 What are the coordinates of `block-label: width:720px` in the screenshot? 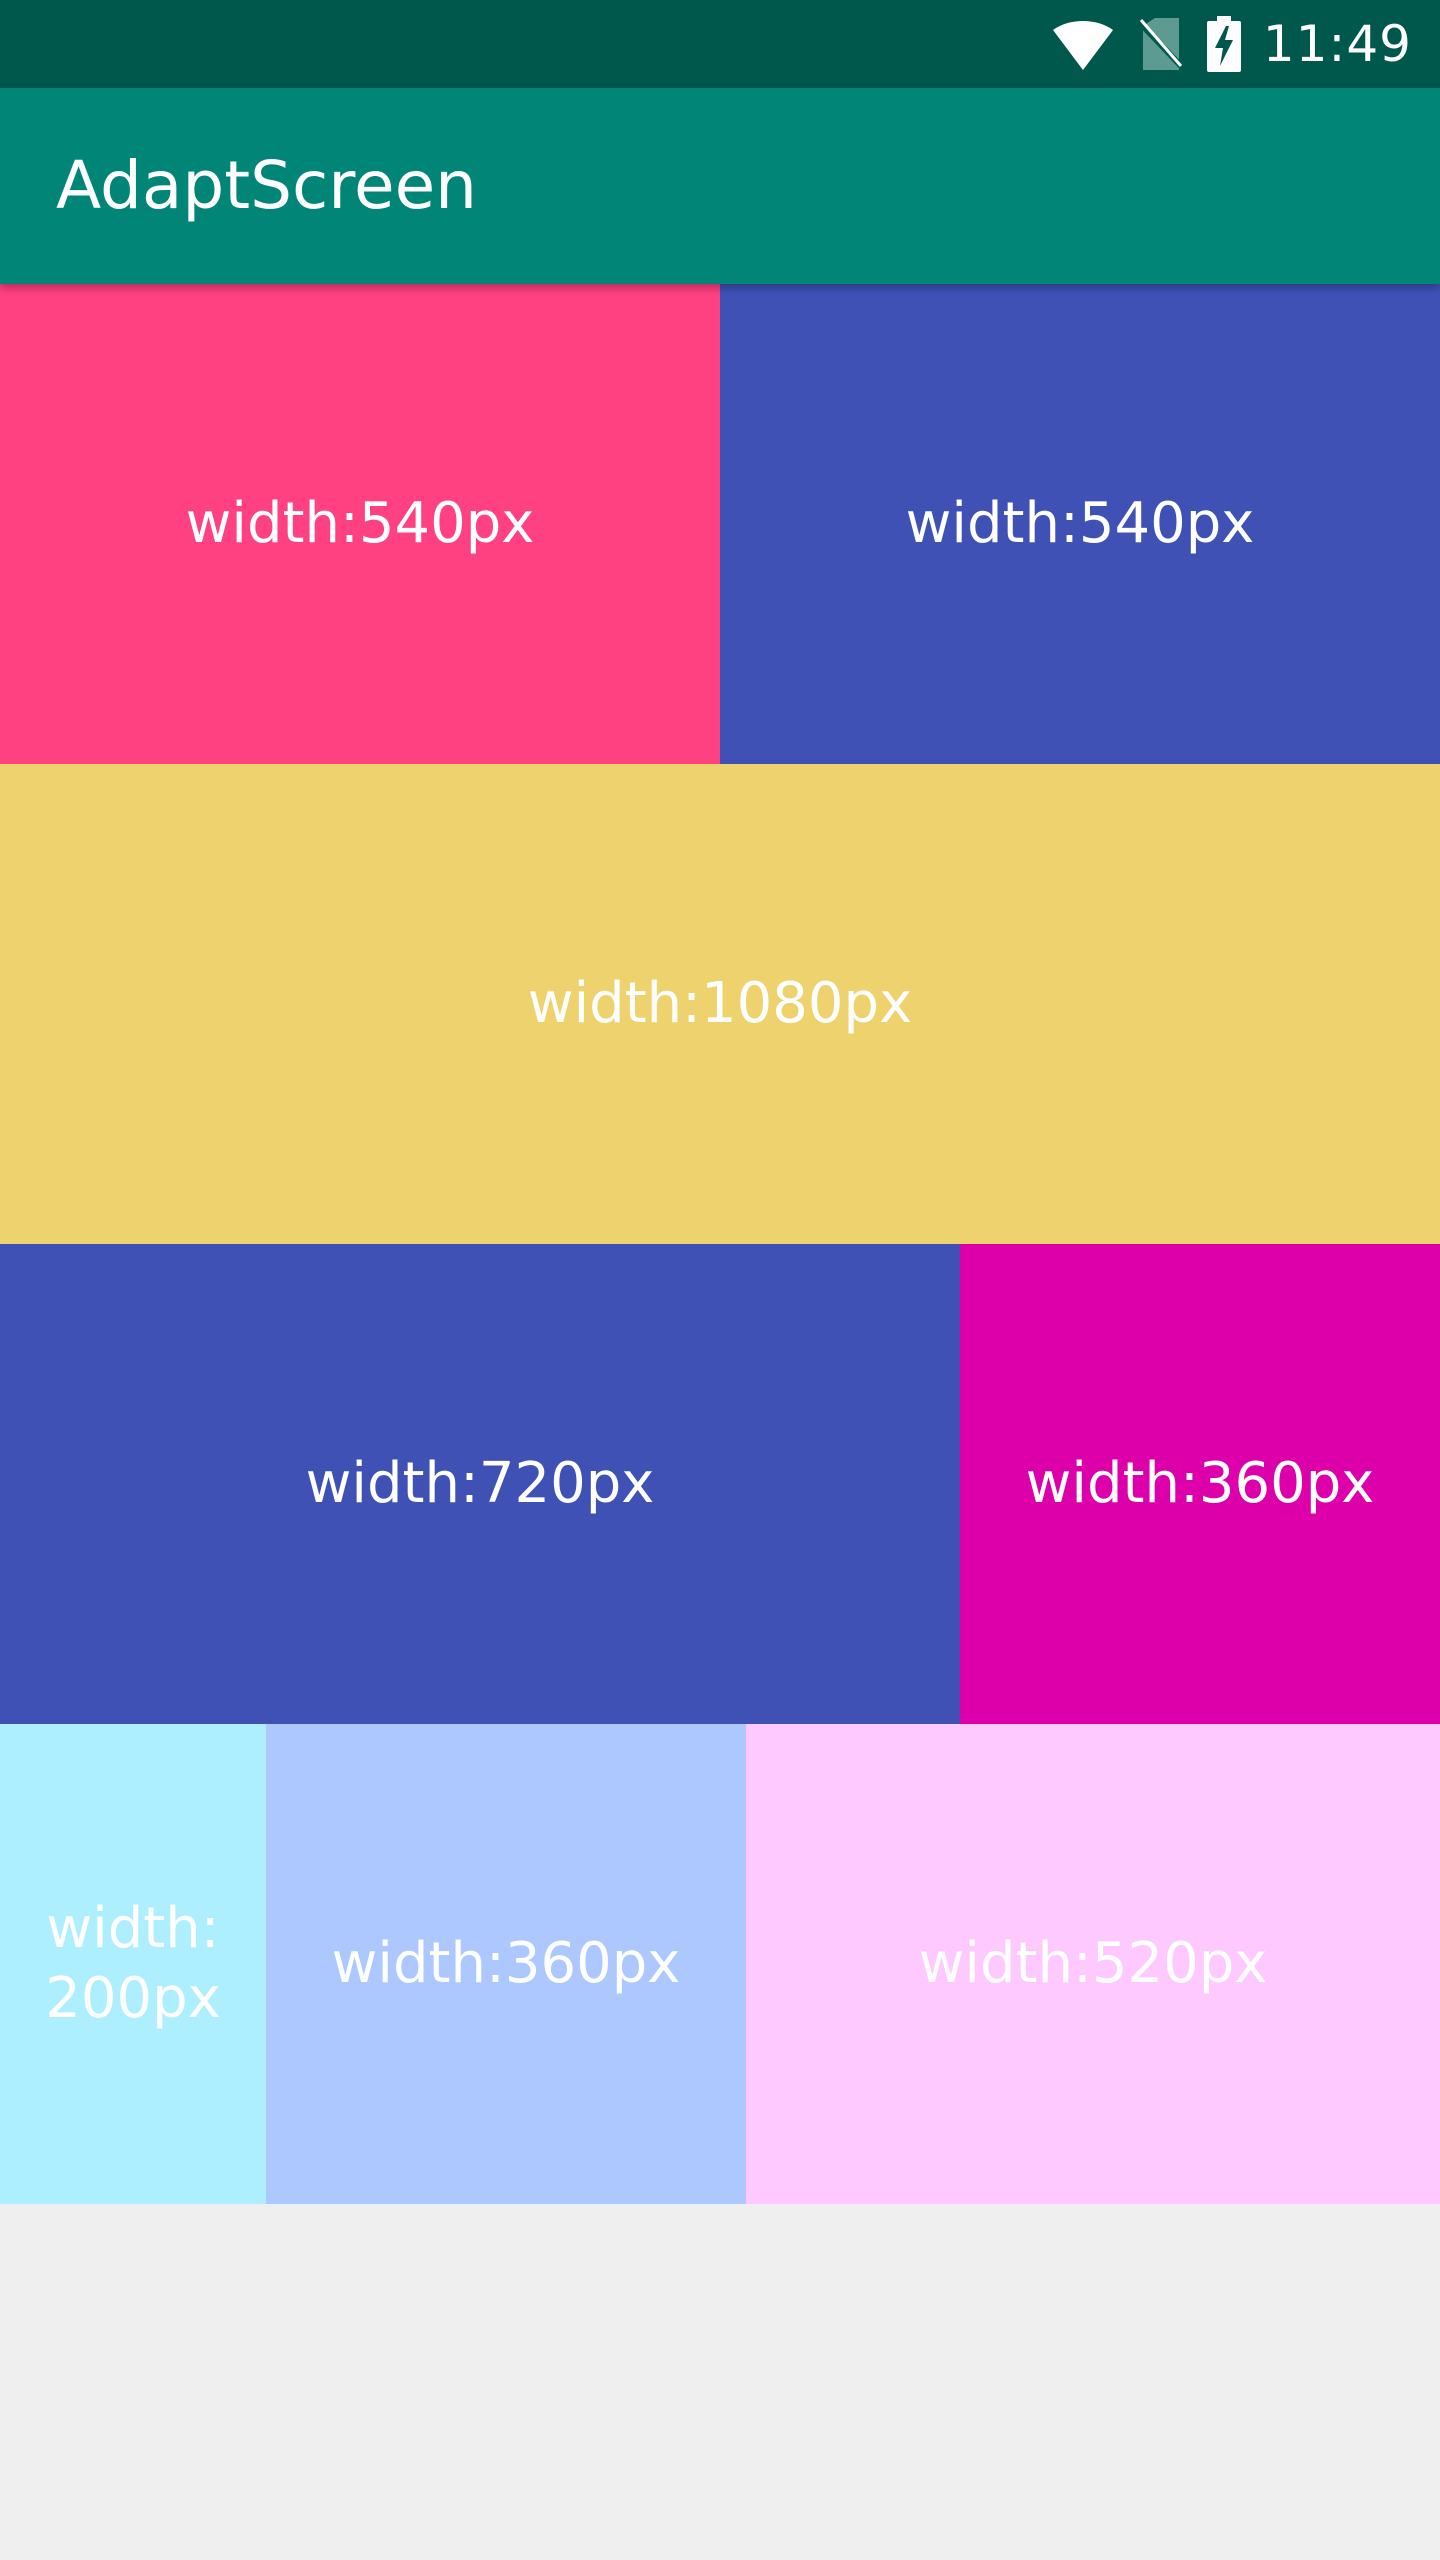 It's located at (480, 1483).